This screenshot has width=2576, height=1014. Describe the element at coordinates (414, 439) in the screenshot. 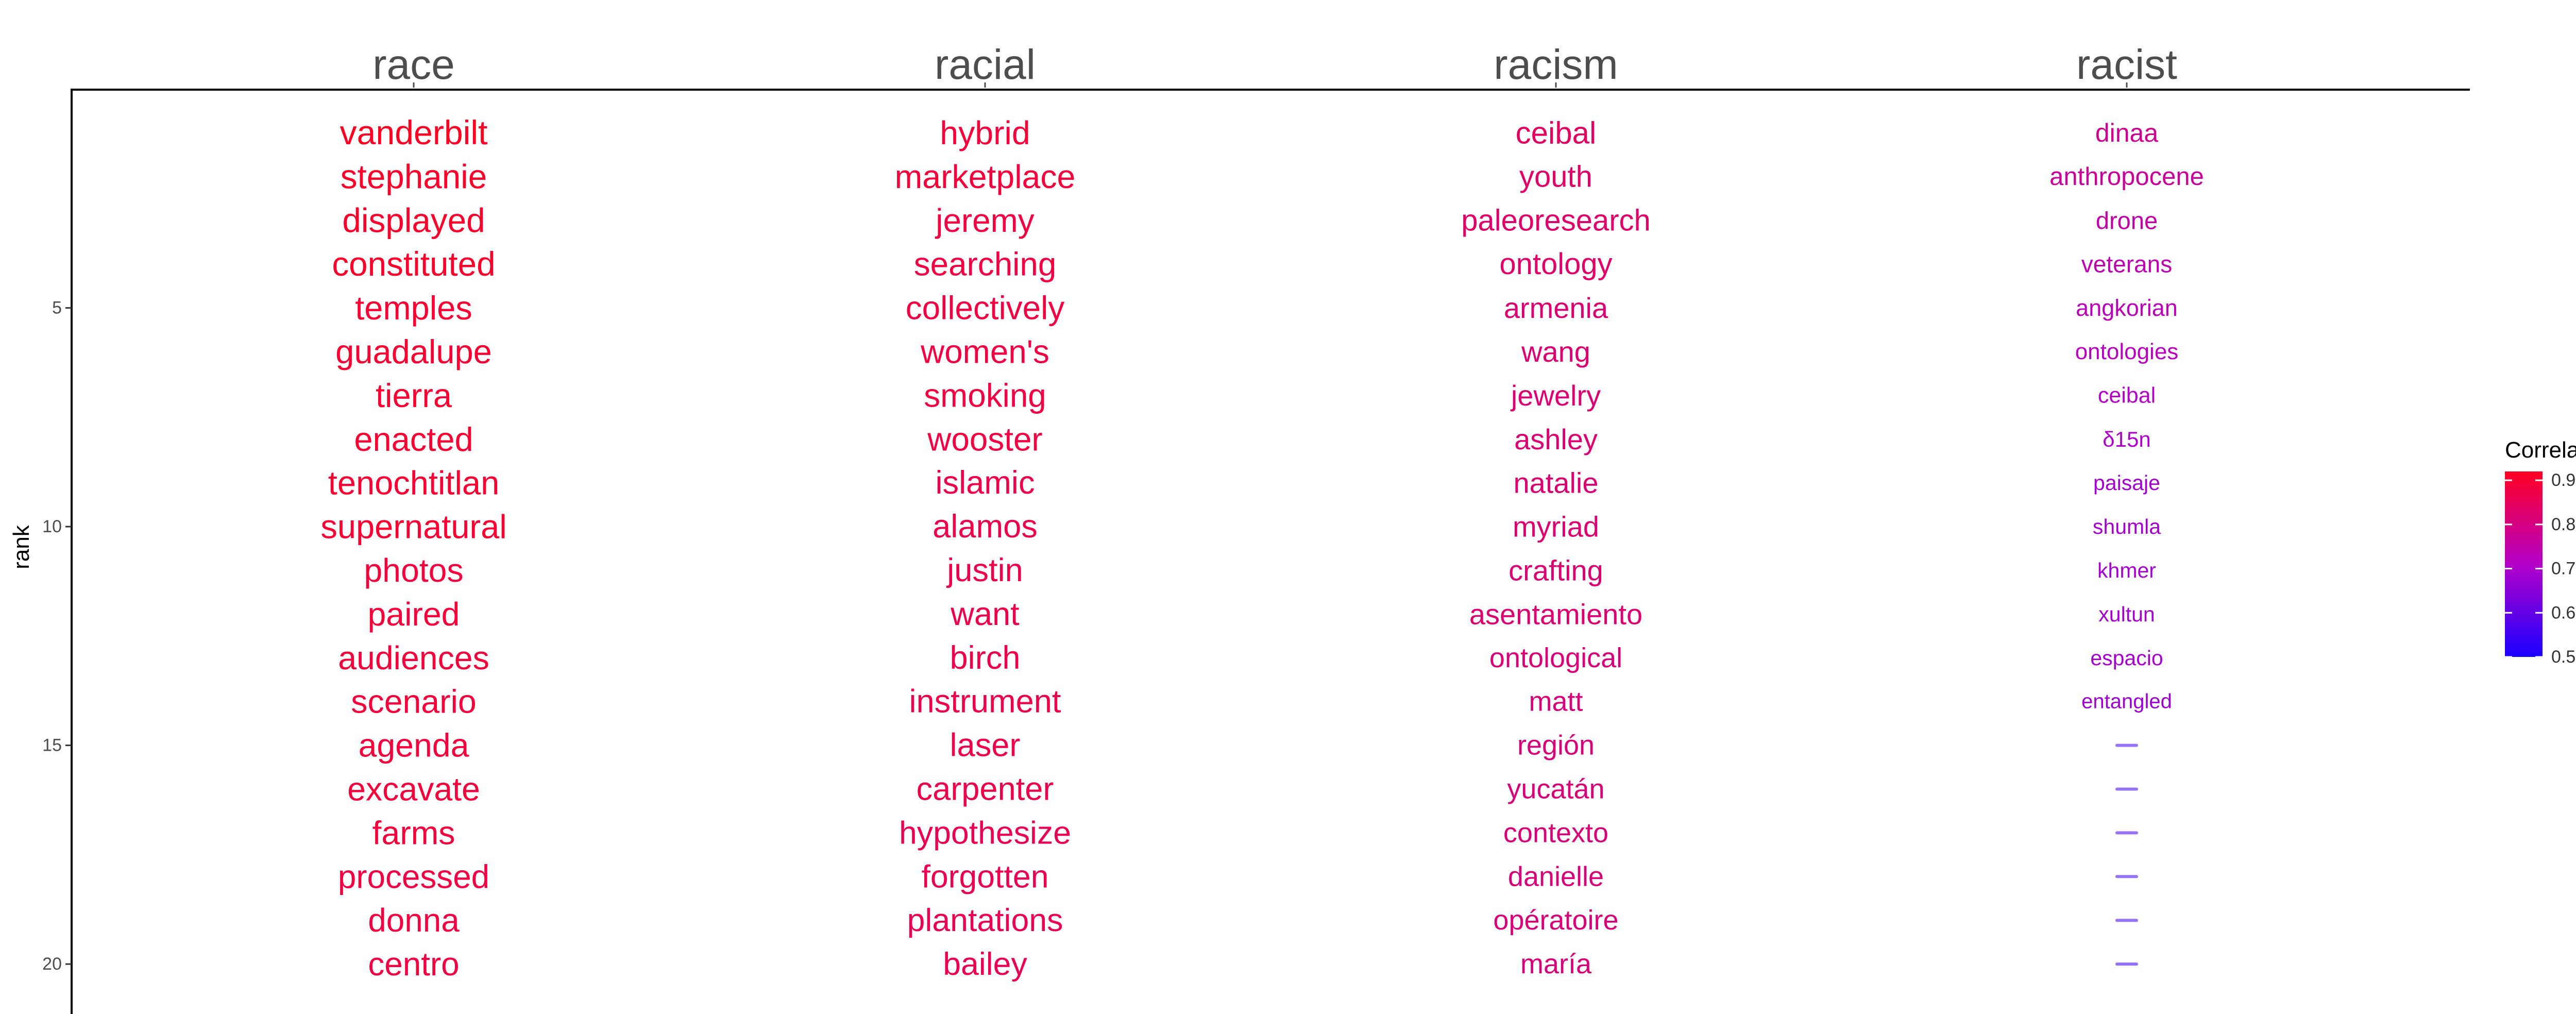

I see `word-label: enacted` at that location.